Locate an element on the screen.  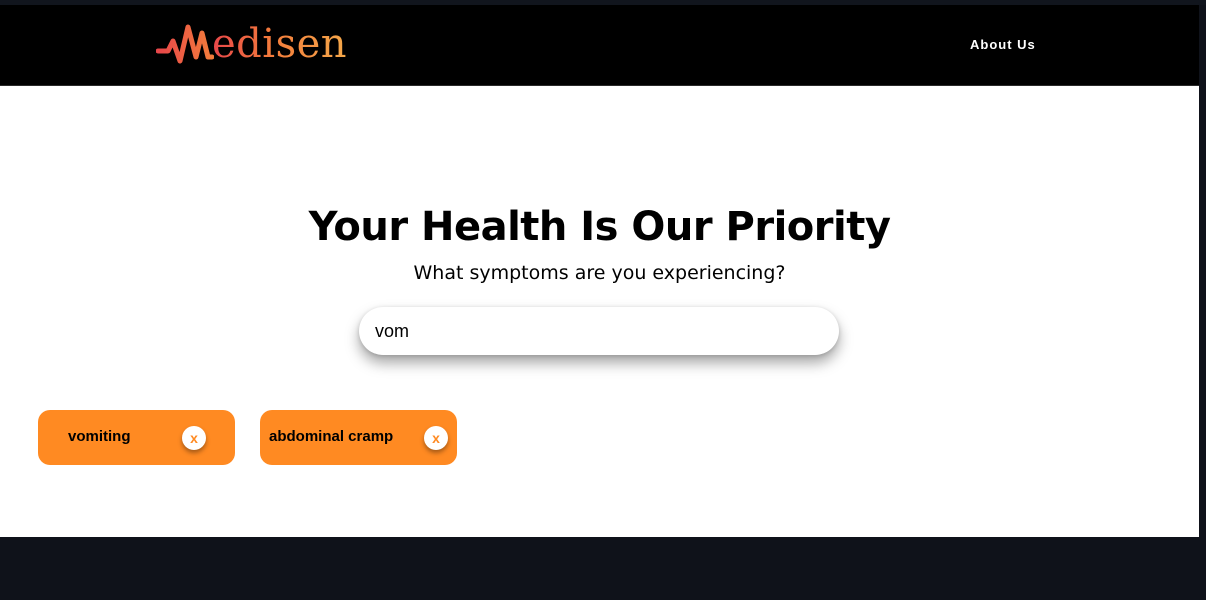
page-title: Your Health Is Our Priority is located at coordinates (599, 227).